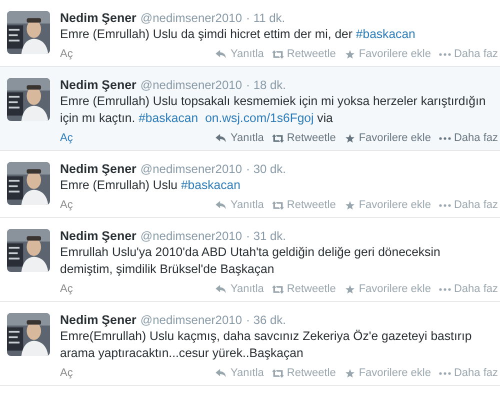 Image resolution: width=500 pixels, height=400 pixels. I want to click on timestamp: · 18 dk., so click(266, 85).